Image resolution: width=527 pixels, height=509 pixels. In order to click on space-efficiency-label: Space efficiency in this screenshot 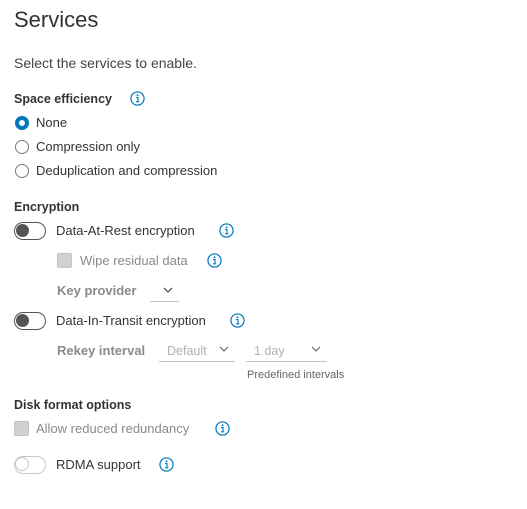, I will do `click(63, 99)`.